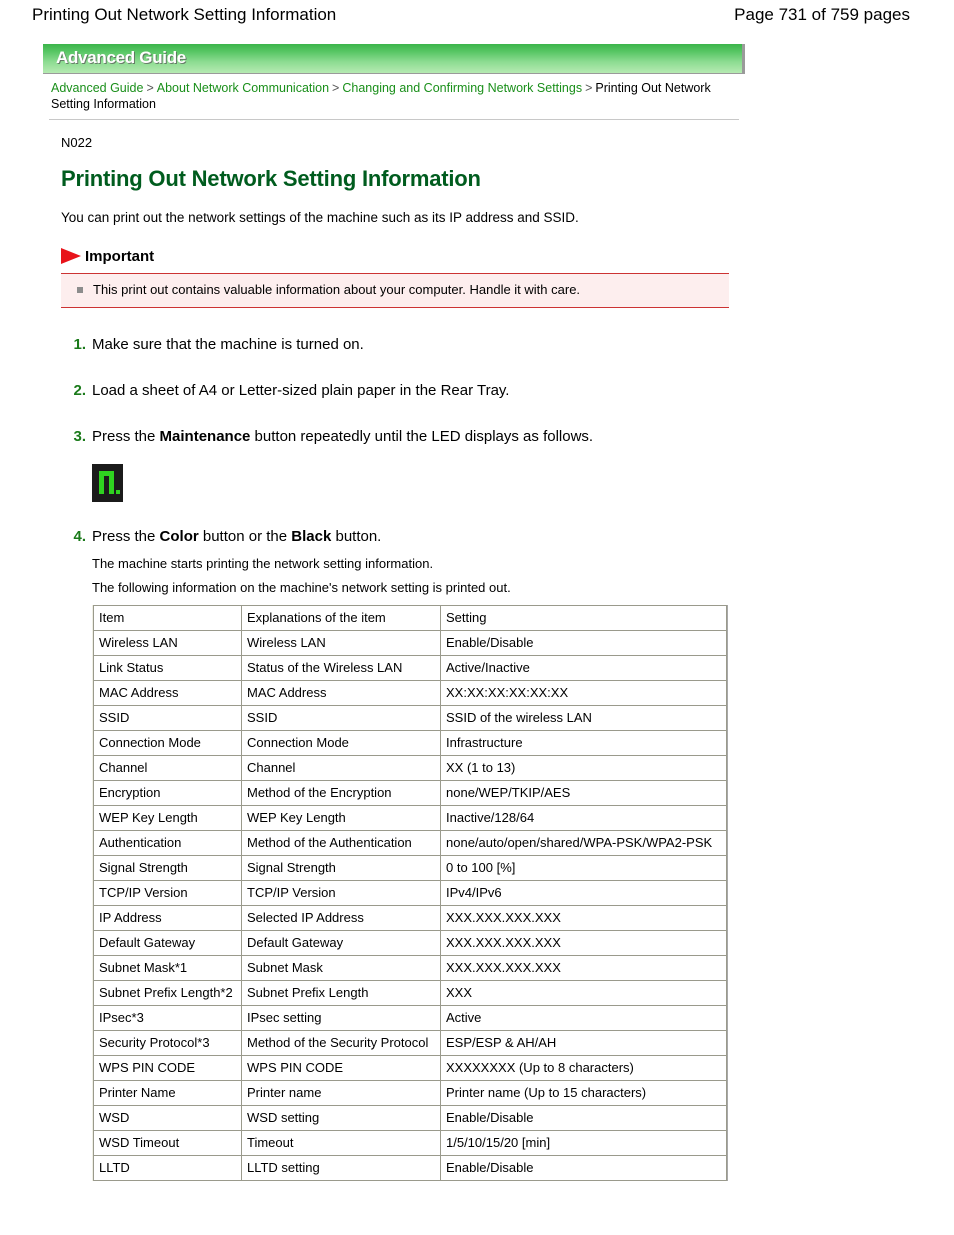 This screenshot has height=1235, width=954. I want to click on page-title: Printing Out Network Setting Information, so click(271, 178).